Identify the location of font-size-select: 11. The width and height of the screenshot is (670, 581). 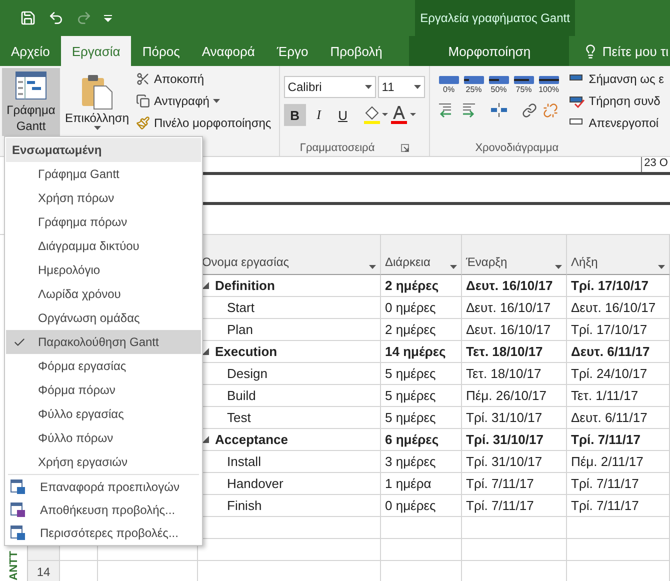
(401, 87).